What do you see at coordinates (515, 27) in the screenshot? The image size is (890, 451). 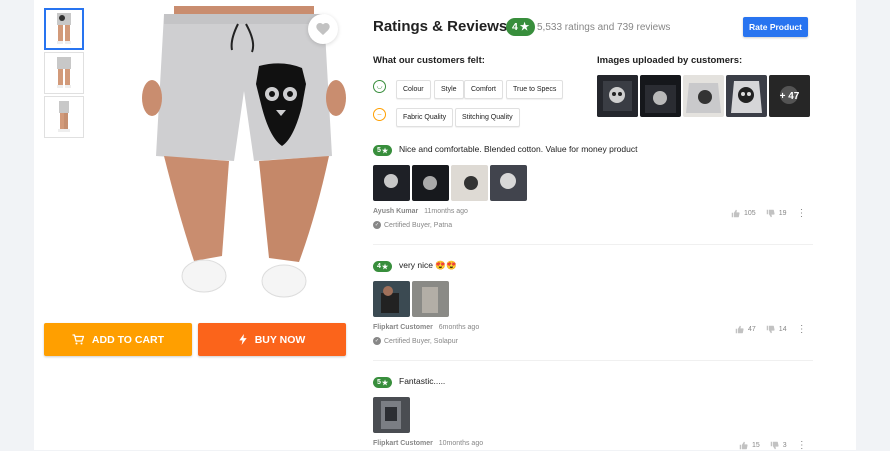 I see `average-rating-value: 4` at bounding box center [515, 27].